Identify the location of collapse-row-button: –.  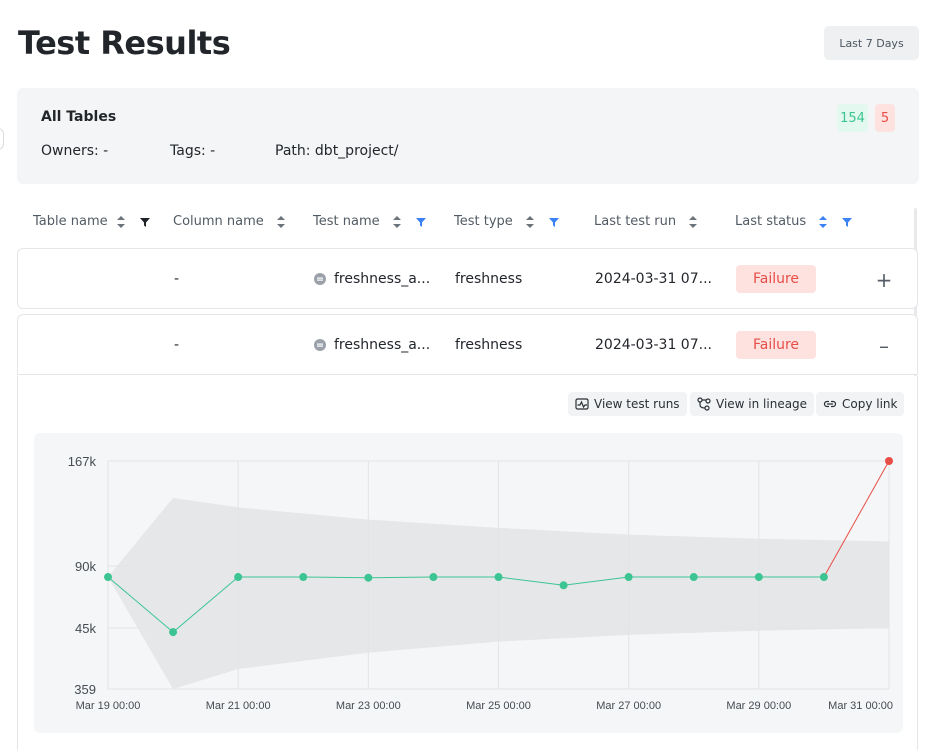
(884, 346).